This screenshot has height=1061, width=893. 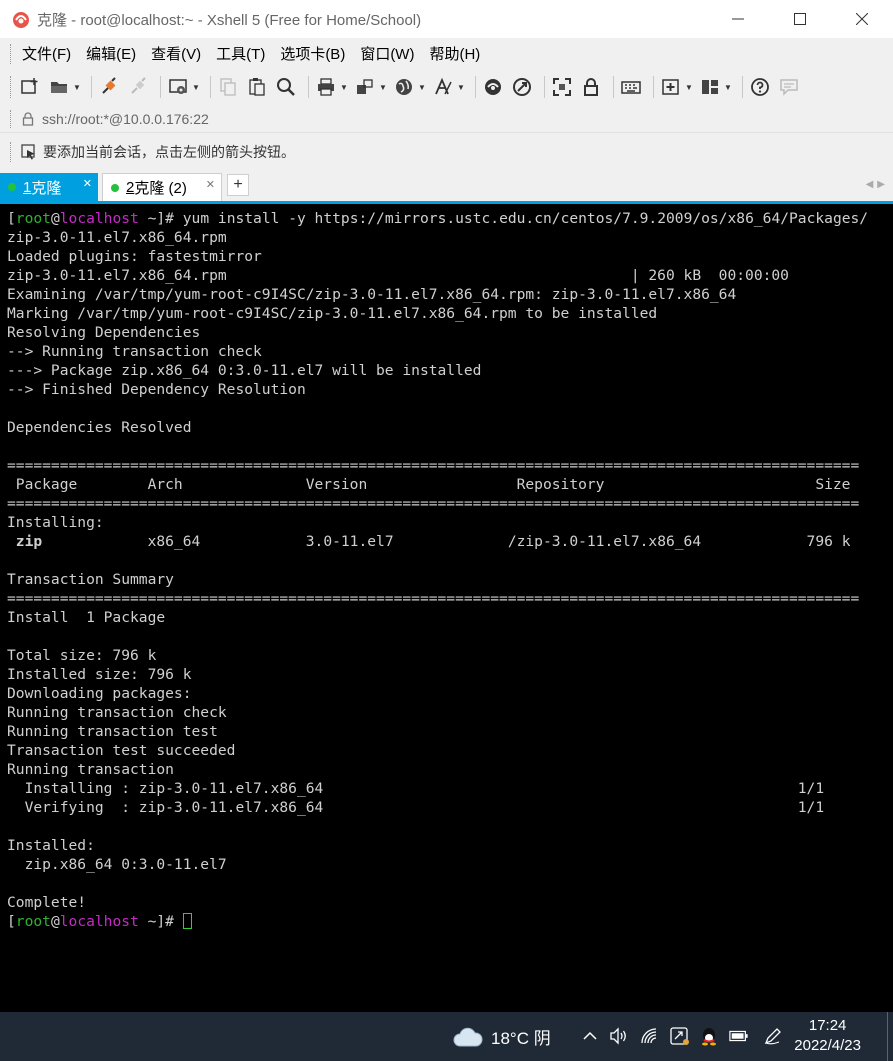 I want to click on tab-scroll-arrows-icon: ◀▶, so click(x=877, y=184).